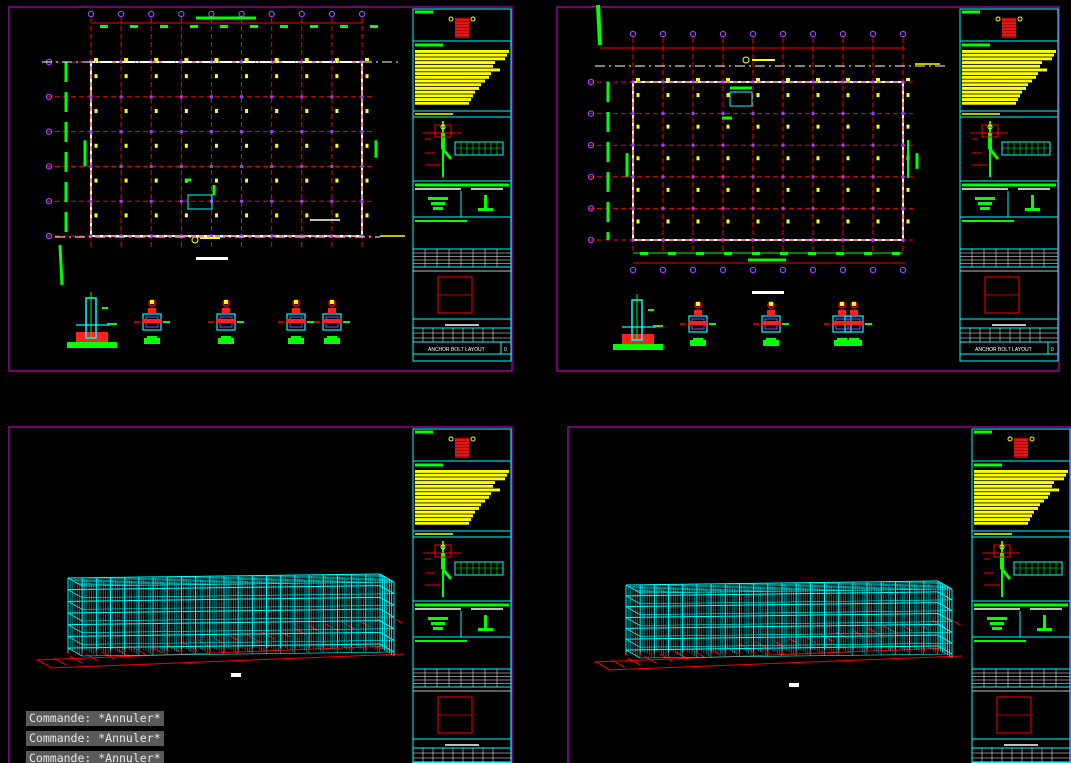 The height and width of the screenshot is (763, 1071). Describe the element at coordinates (92, 320) in the screenshot. I see `base-plate-detail` at that location.